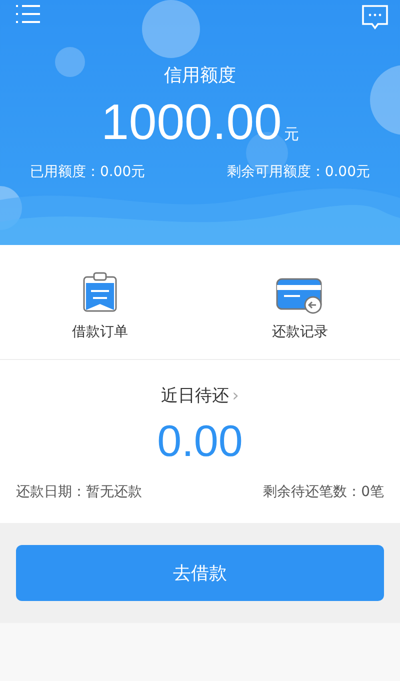 This screenshot has width=400, height=681. I want to click on card-return-icon, so click(300, 296).